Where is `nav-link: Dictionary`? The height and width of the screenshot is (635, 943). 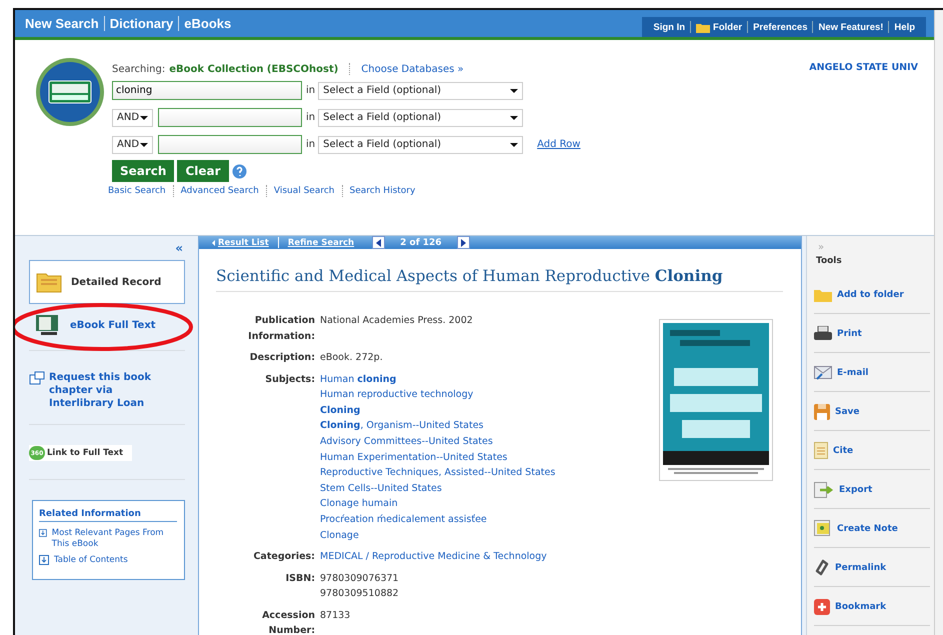 nav-link: Dictionary is located at coordinates (141, 23).